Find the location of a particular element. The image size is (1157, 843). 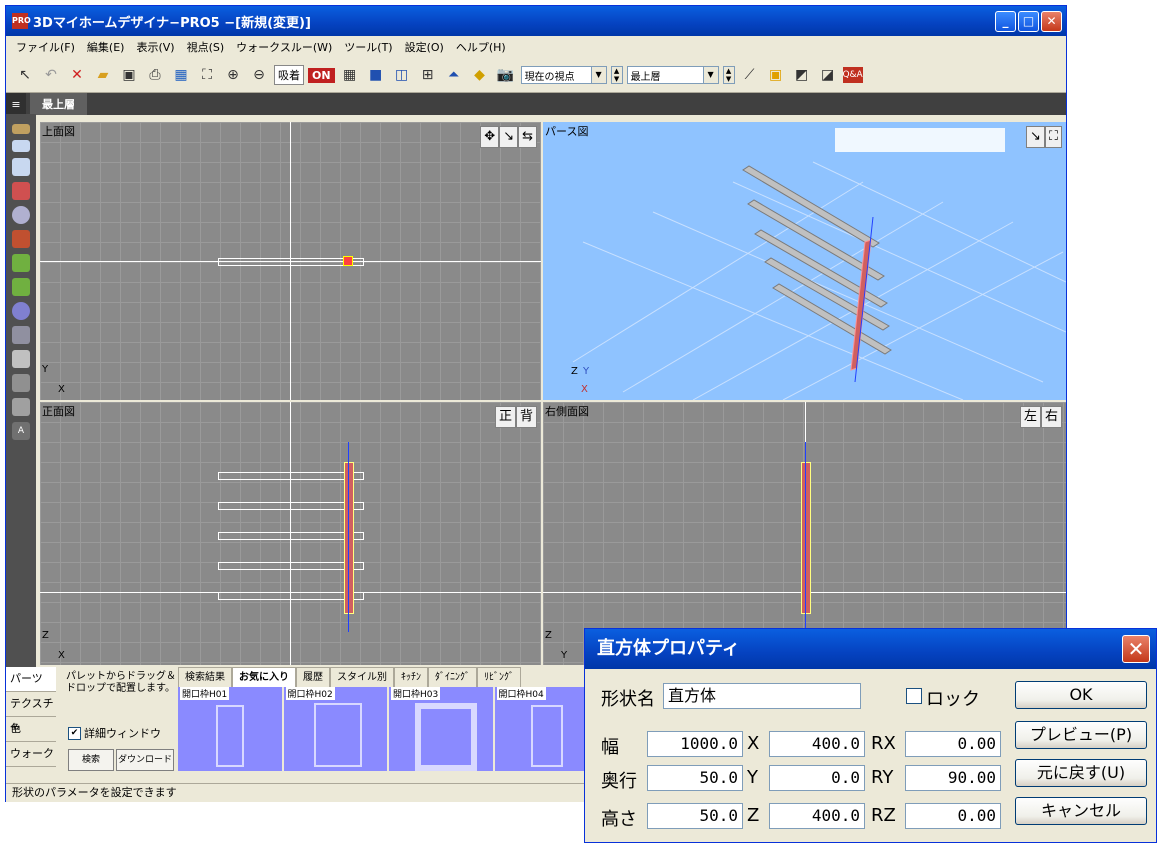

layer-tab: 最上層 is located at coordinates (58, 104).